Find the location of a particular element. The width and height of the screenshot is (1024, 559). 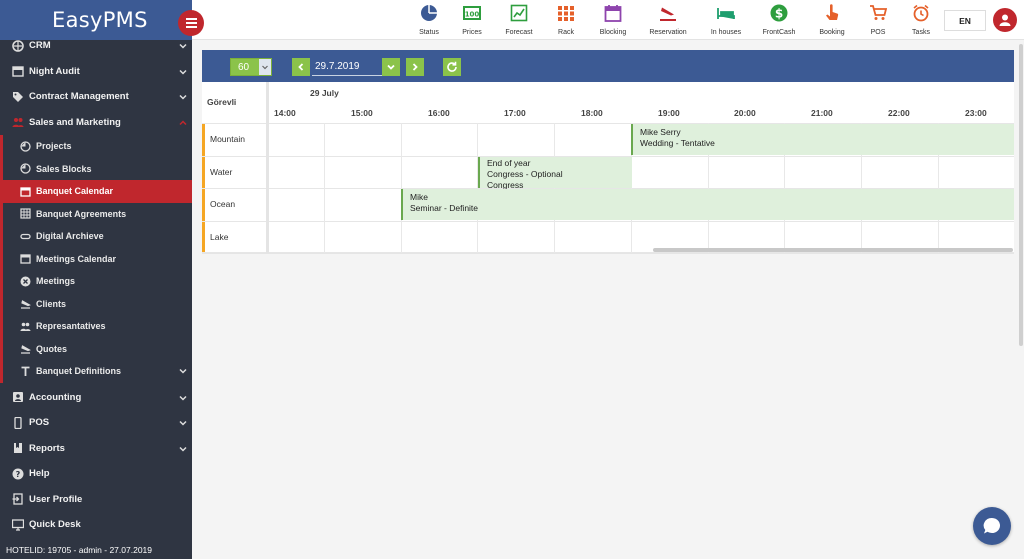

hour-label: 22:00 is located at coordinates (899, 113).